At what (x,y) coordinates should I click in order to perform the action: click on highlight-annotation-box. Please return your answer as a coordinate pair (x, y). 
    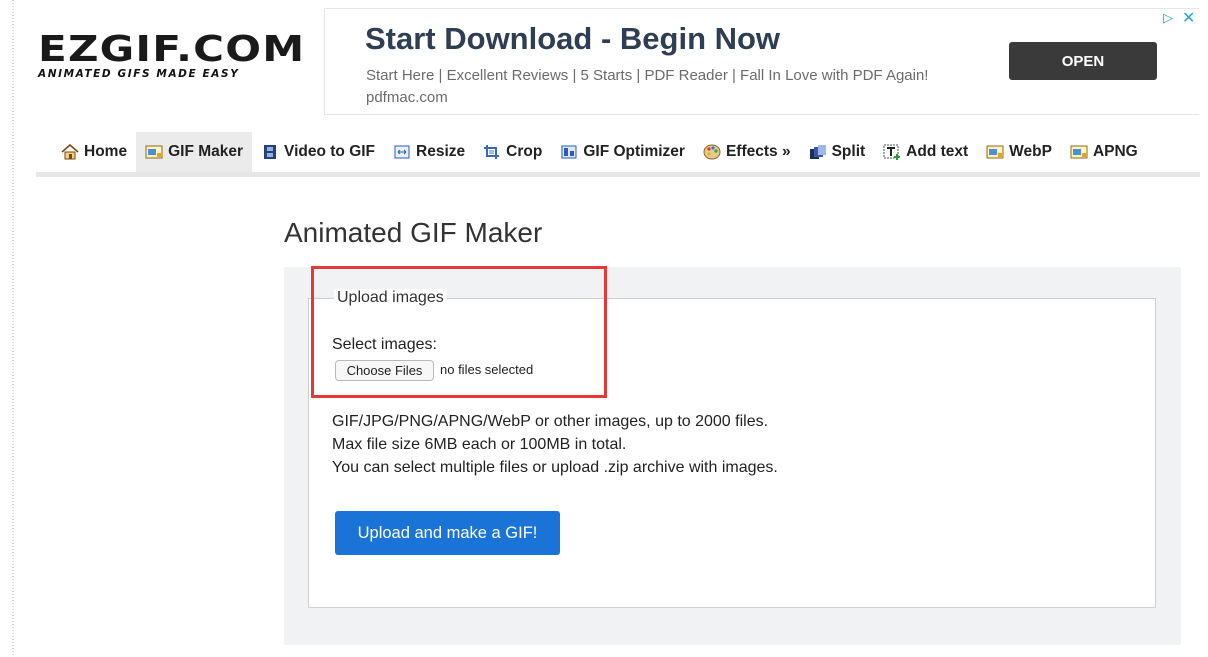
    Looking at the image, I should click on (459, 332).